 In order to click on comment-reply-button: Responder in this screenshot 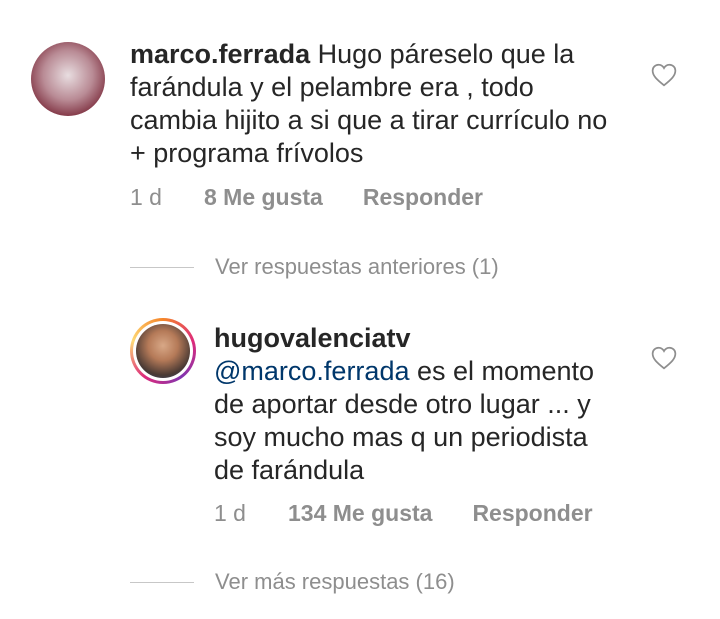, I will do `click(423, 197)`.